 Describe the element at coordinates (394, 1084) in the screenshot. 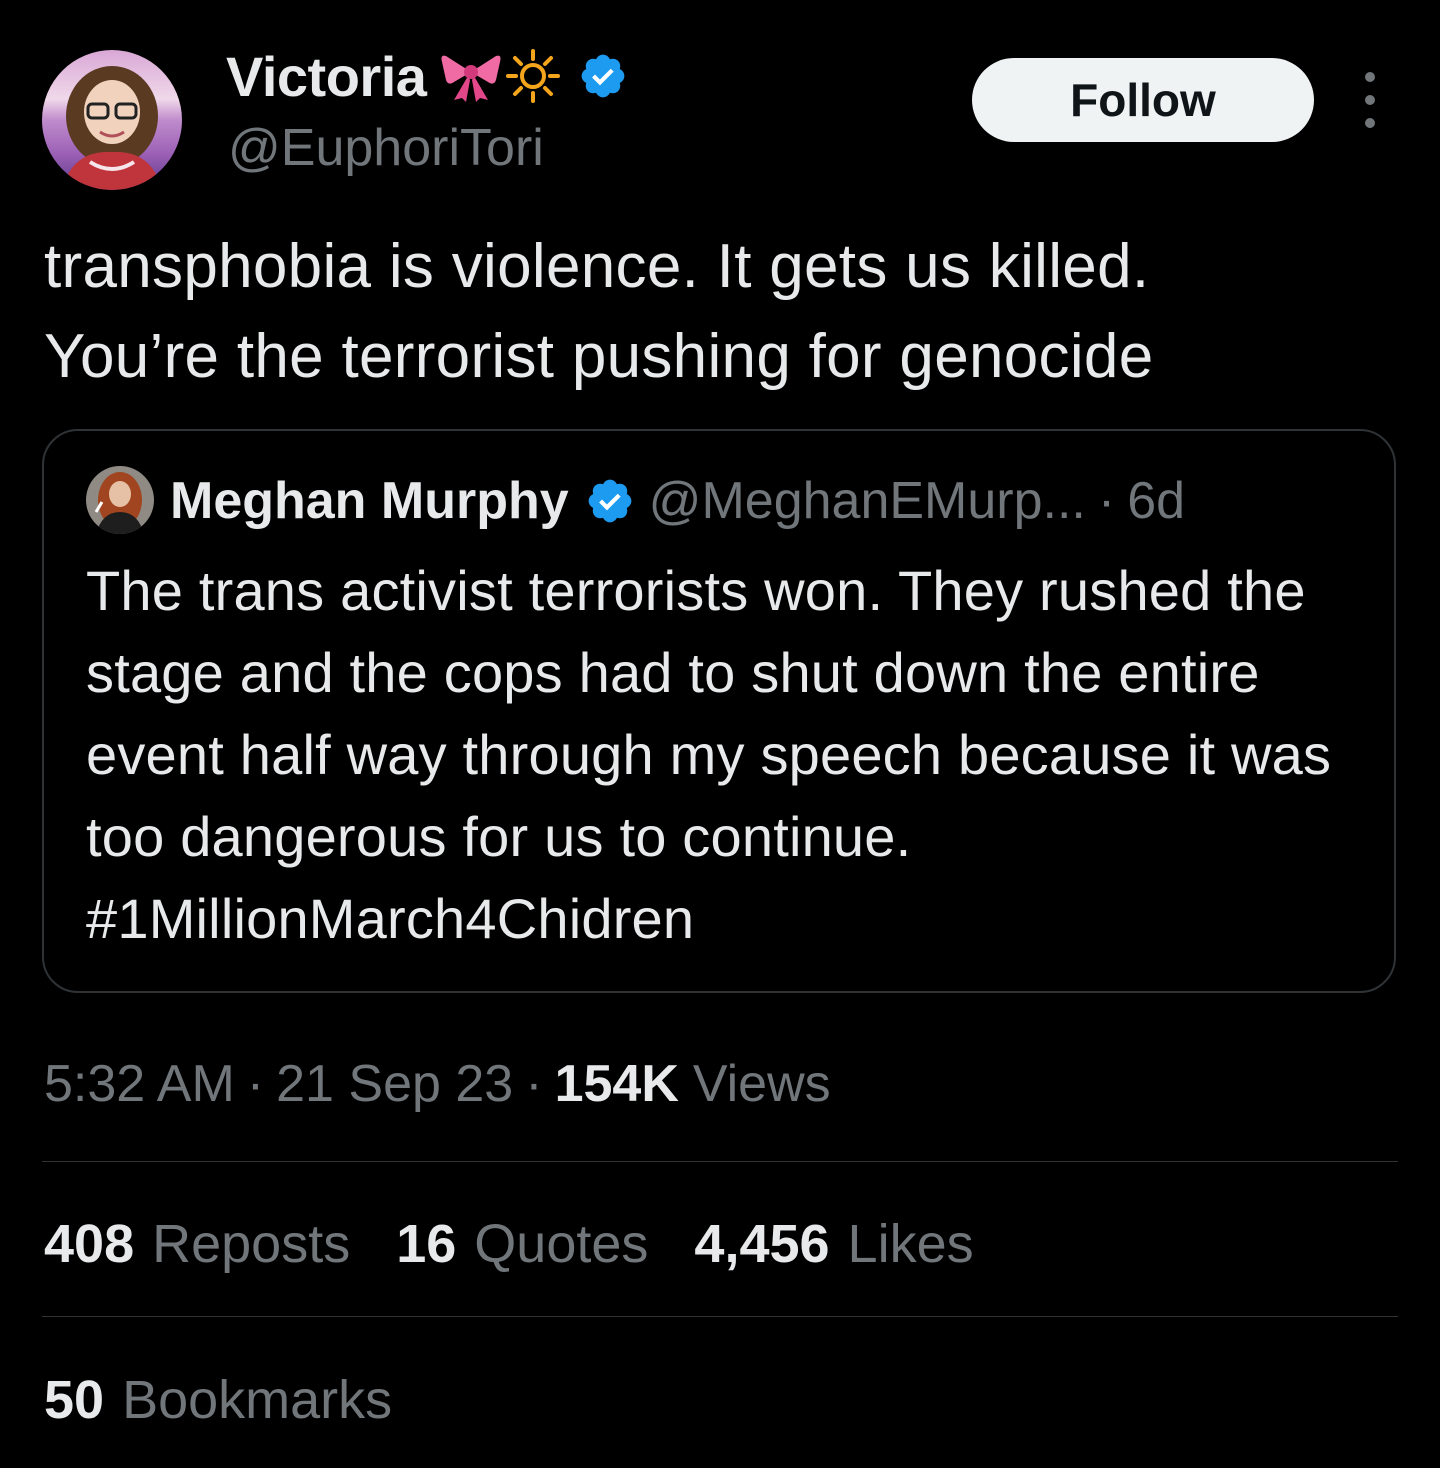

I see `tweet-date: 21 Sep 23` at that location.